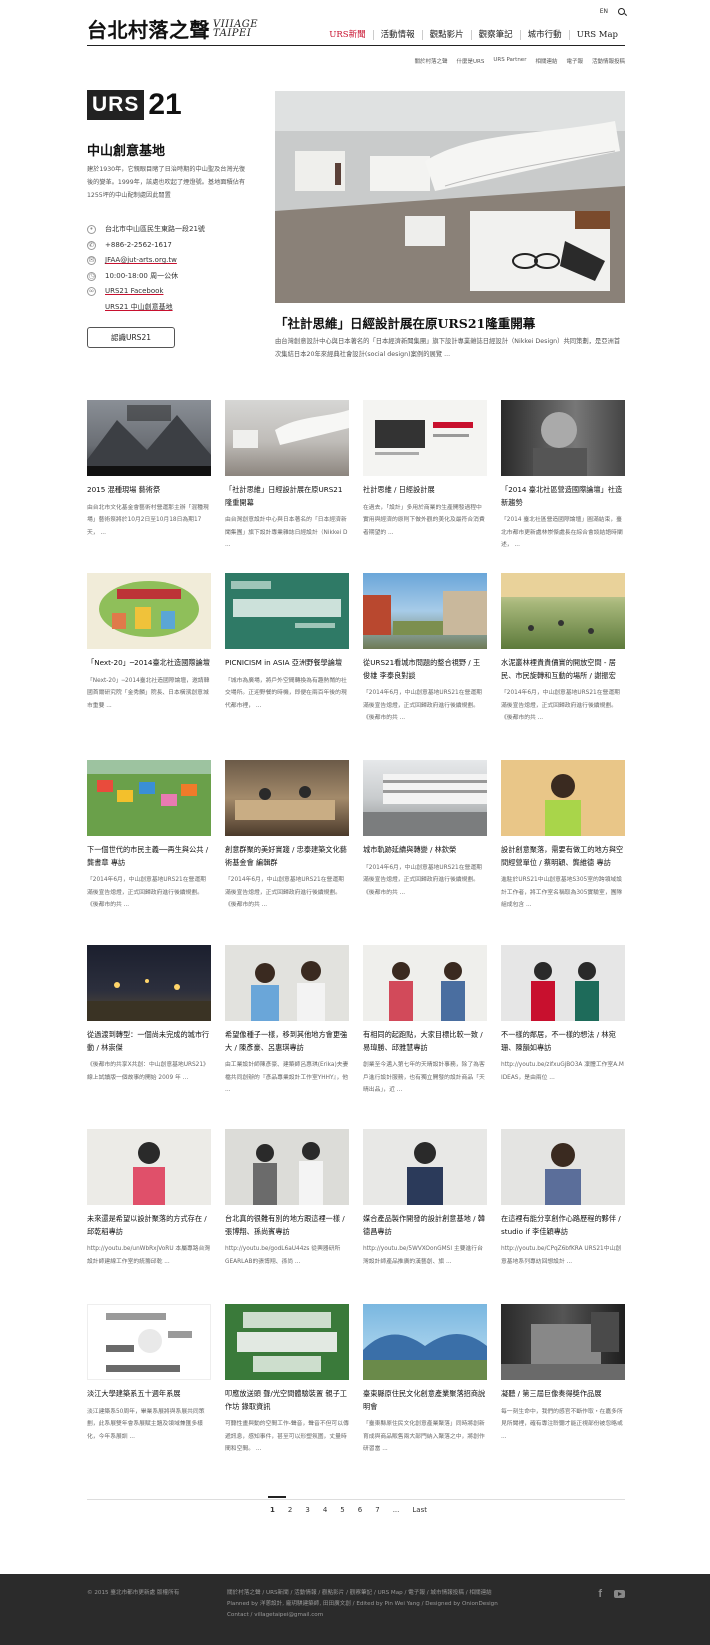 The width and height of the screenshot is (710, 1645). What do you see at coordinates (149, 663) in the screenshot?
I see `article-title: 「Next-20」─2014臺北社造國際論壇` at bounding box center [149, 663].